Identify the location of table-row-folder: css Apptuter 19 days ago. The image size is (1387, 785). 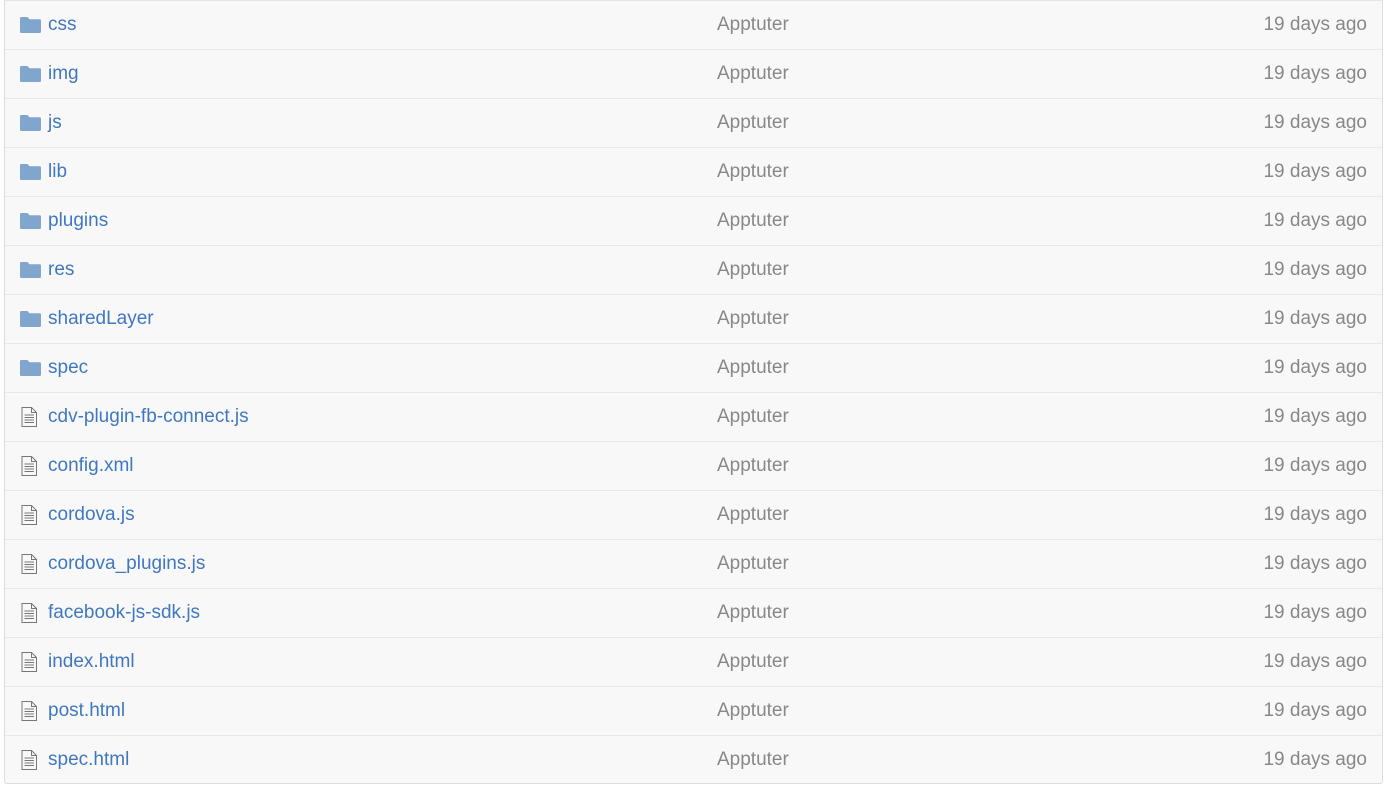
(693, 24).